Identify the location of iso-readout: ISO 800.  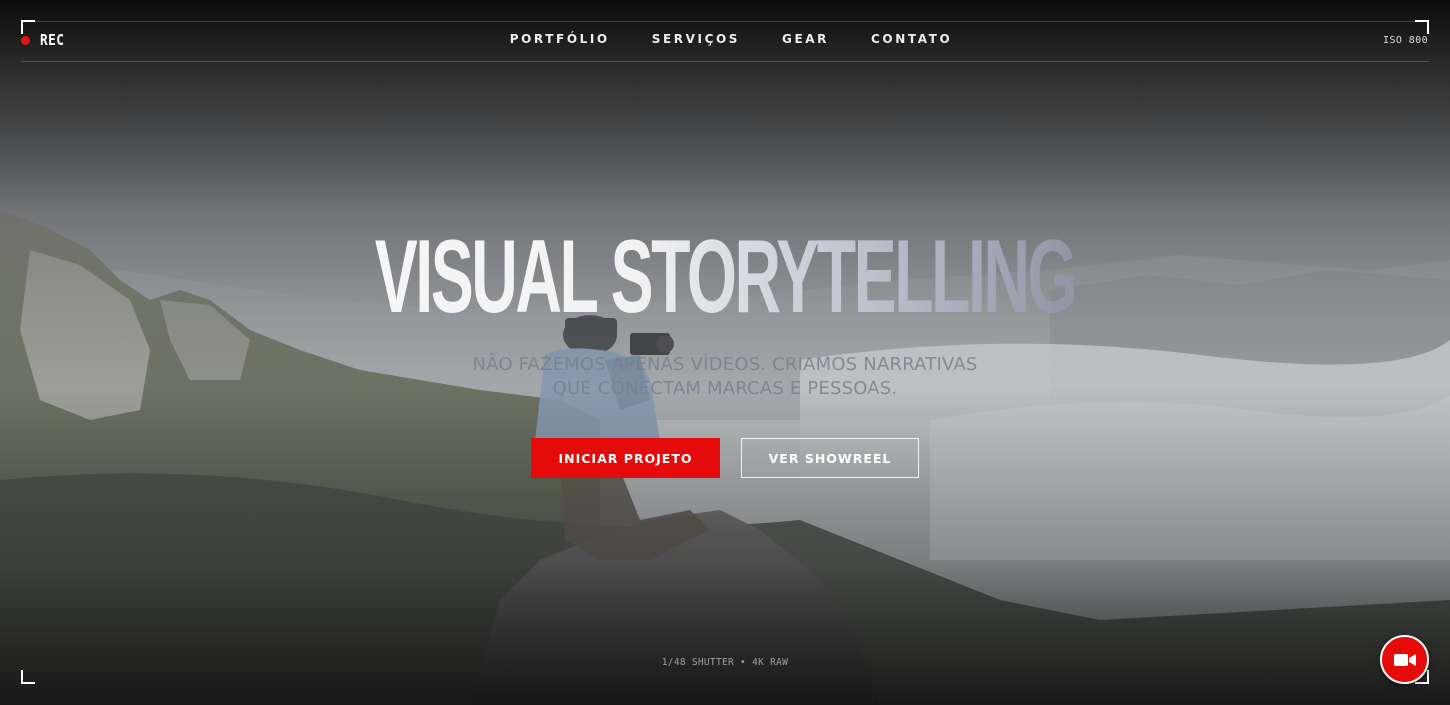
(1405, 40).